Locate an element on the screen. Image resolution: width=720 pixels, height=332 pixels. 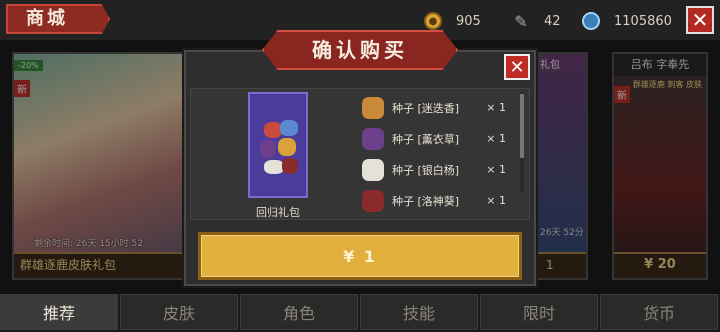
list-item: 种子 [洛神葵] × 1 is located at coordinates (441, 200).